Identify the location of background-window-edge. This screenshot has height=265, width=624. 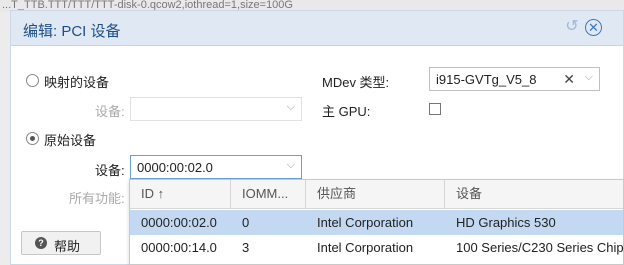
(5, 138).